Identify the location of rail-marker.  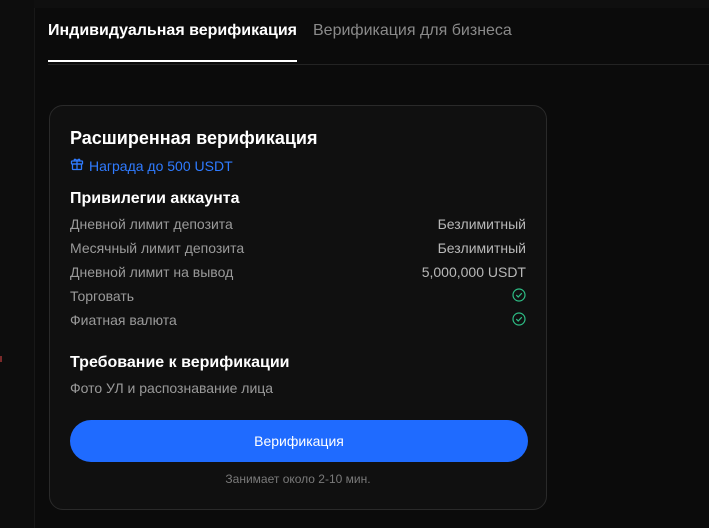
(1, 359).